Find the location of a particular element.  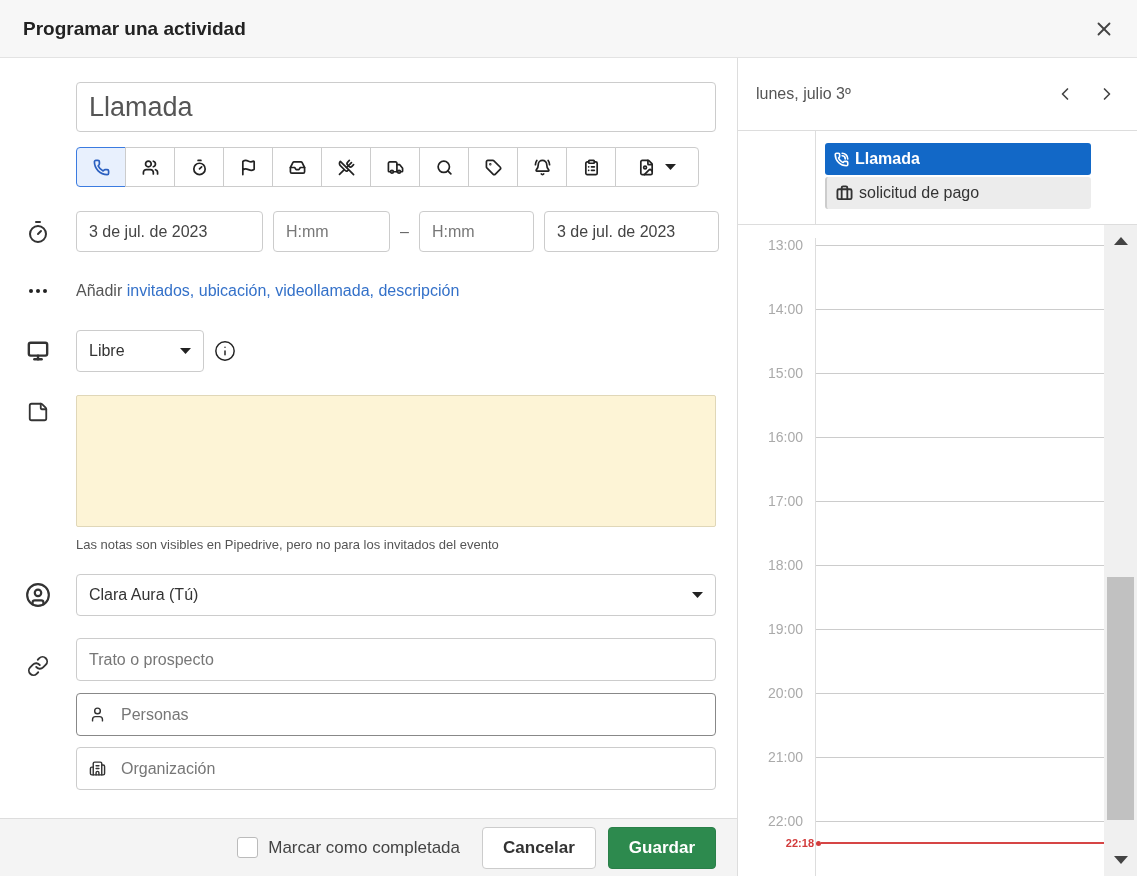

end-time-field: H:mm is located at coordinates (476, 231).